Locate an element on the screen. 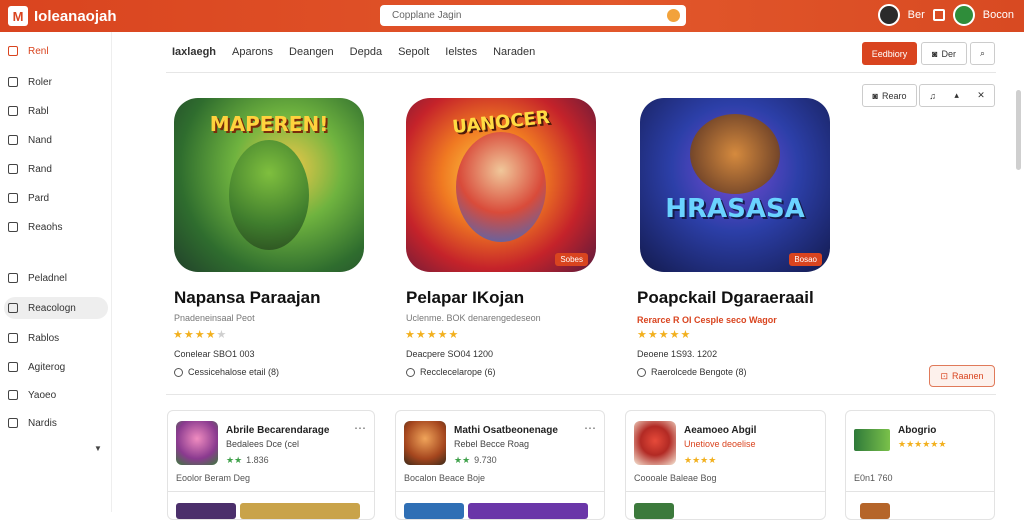  read-button-label: Rearo is located at coordinates (894, 95).